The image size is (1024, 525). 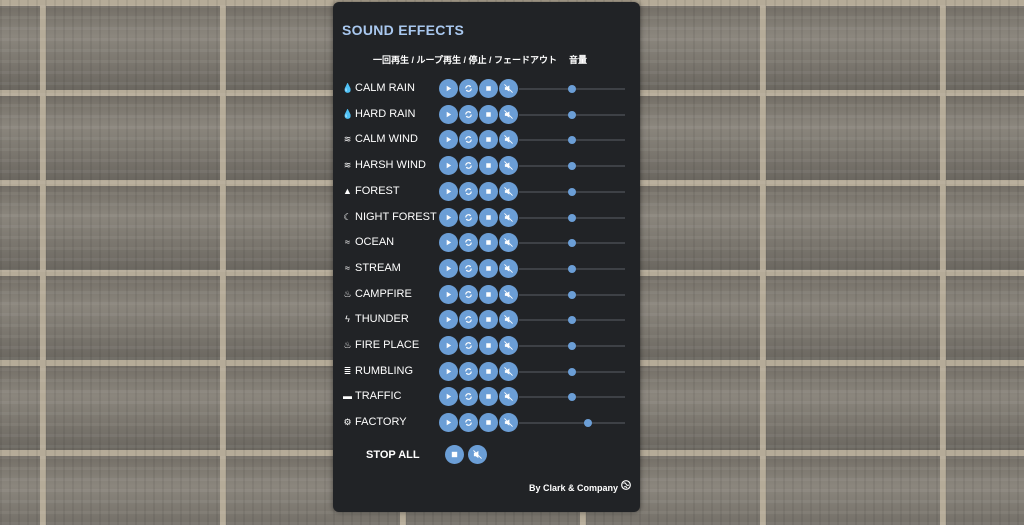 What do you see at coordinates (477, 454) in the screenshot?
I see `fade-out-all-button` at bounding box center [477, 454].